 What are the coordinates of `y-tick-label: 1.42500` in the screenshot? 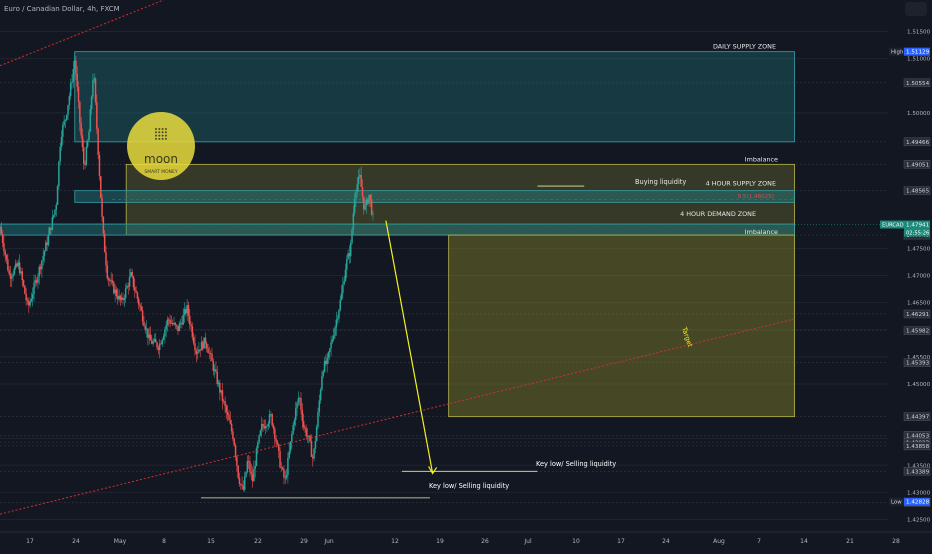 It's located at (919, 521).